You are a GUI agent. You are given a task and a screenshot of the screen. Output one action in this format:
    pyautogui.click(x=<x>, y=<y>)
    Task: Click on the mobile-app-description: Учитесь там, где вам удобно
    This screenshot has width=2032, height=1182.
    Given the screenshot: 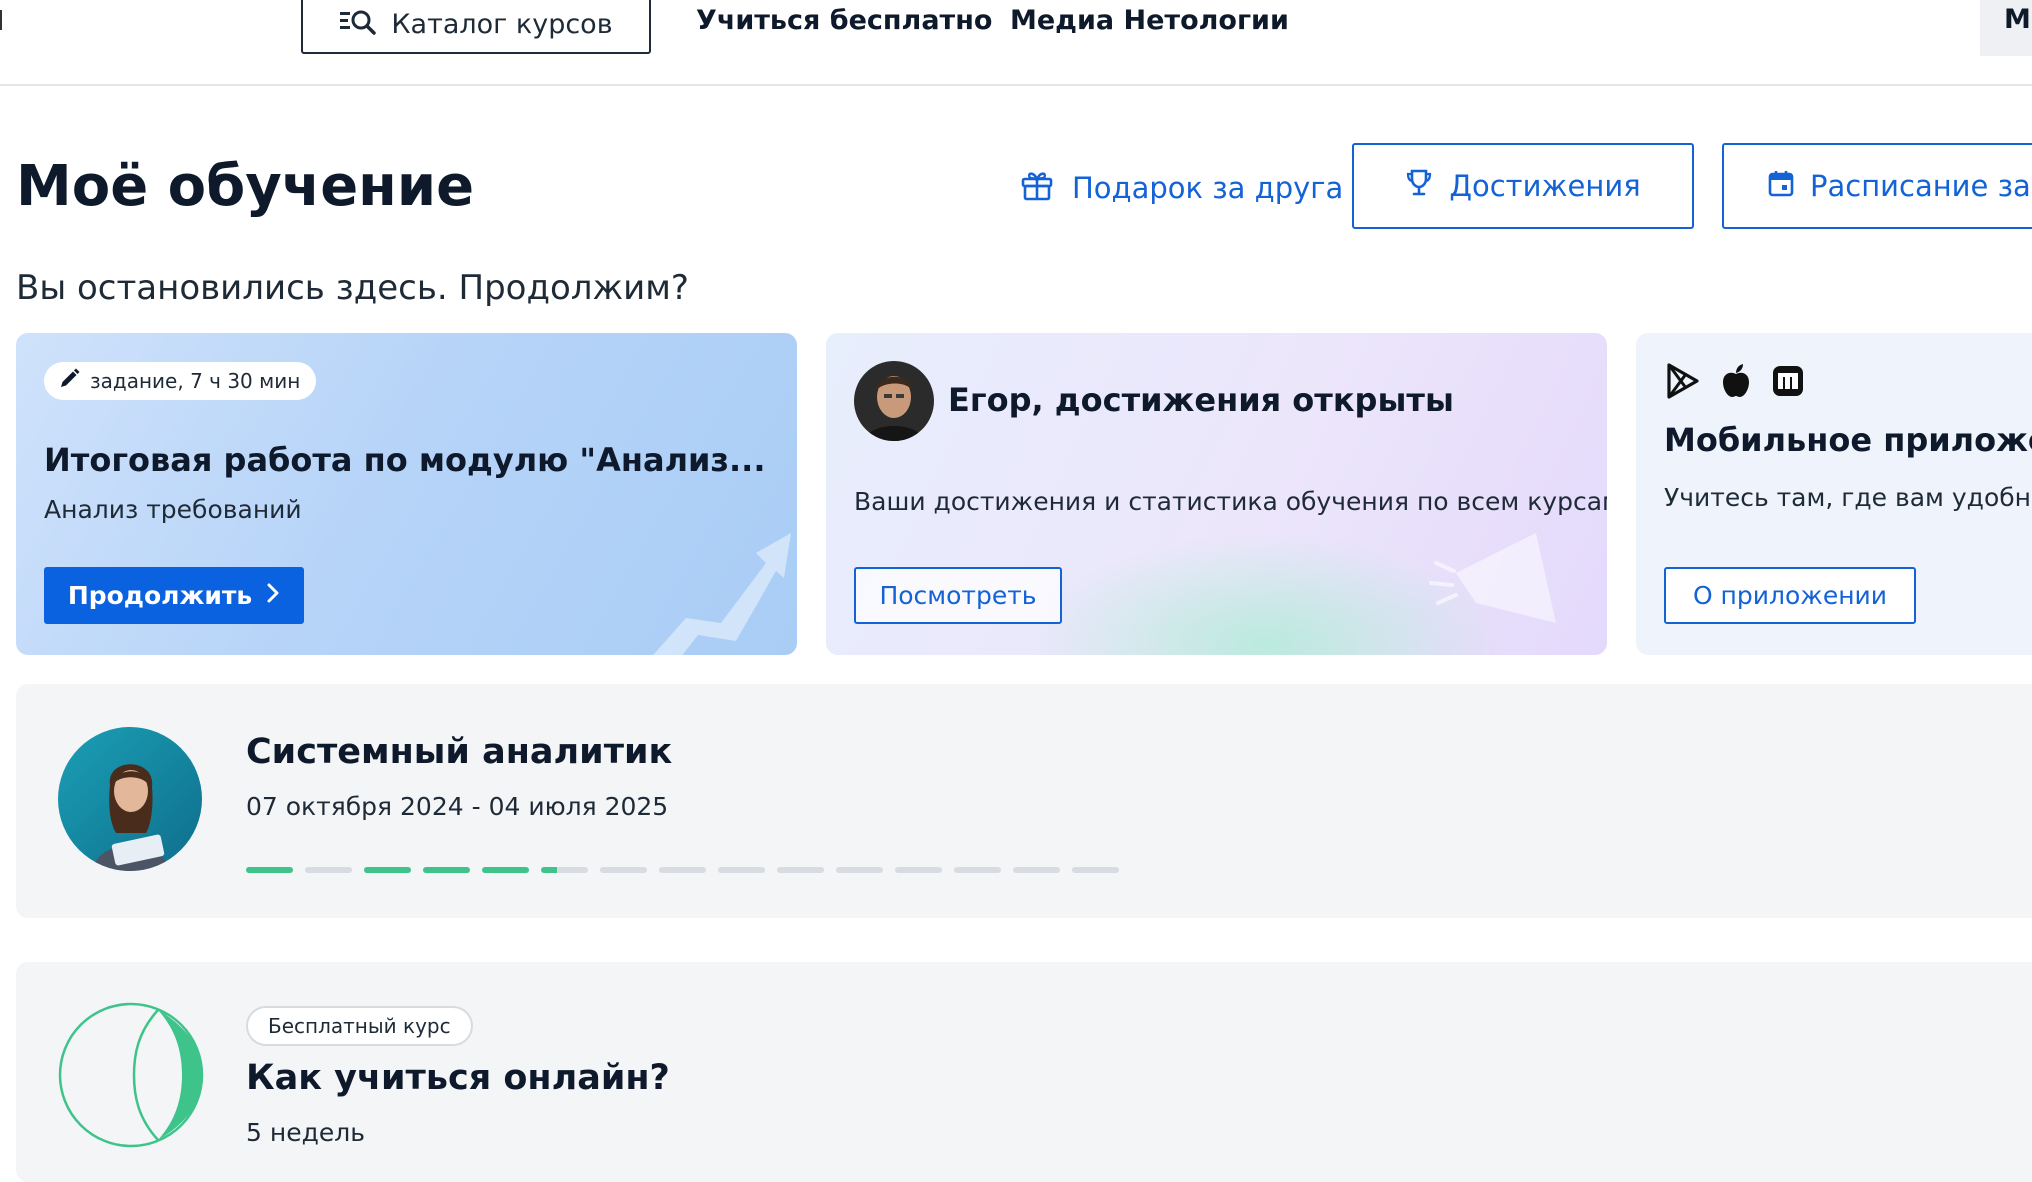 What is the action you would take?
    pyautogui.click(x=1848, y=497)
    